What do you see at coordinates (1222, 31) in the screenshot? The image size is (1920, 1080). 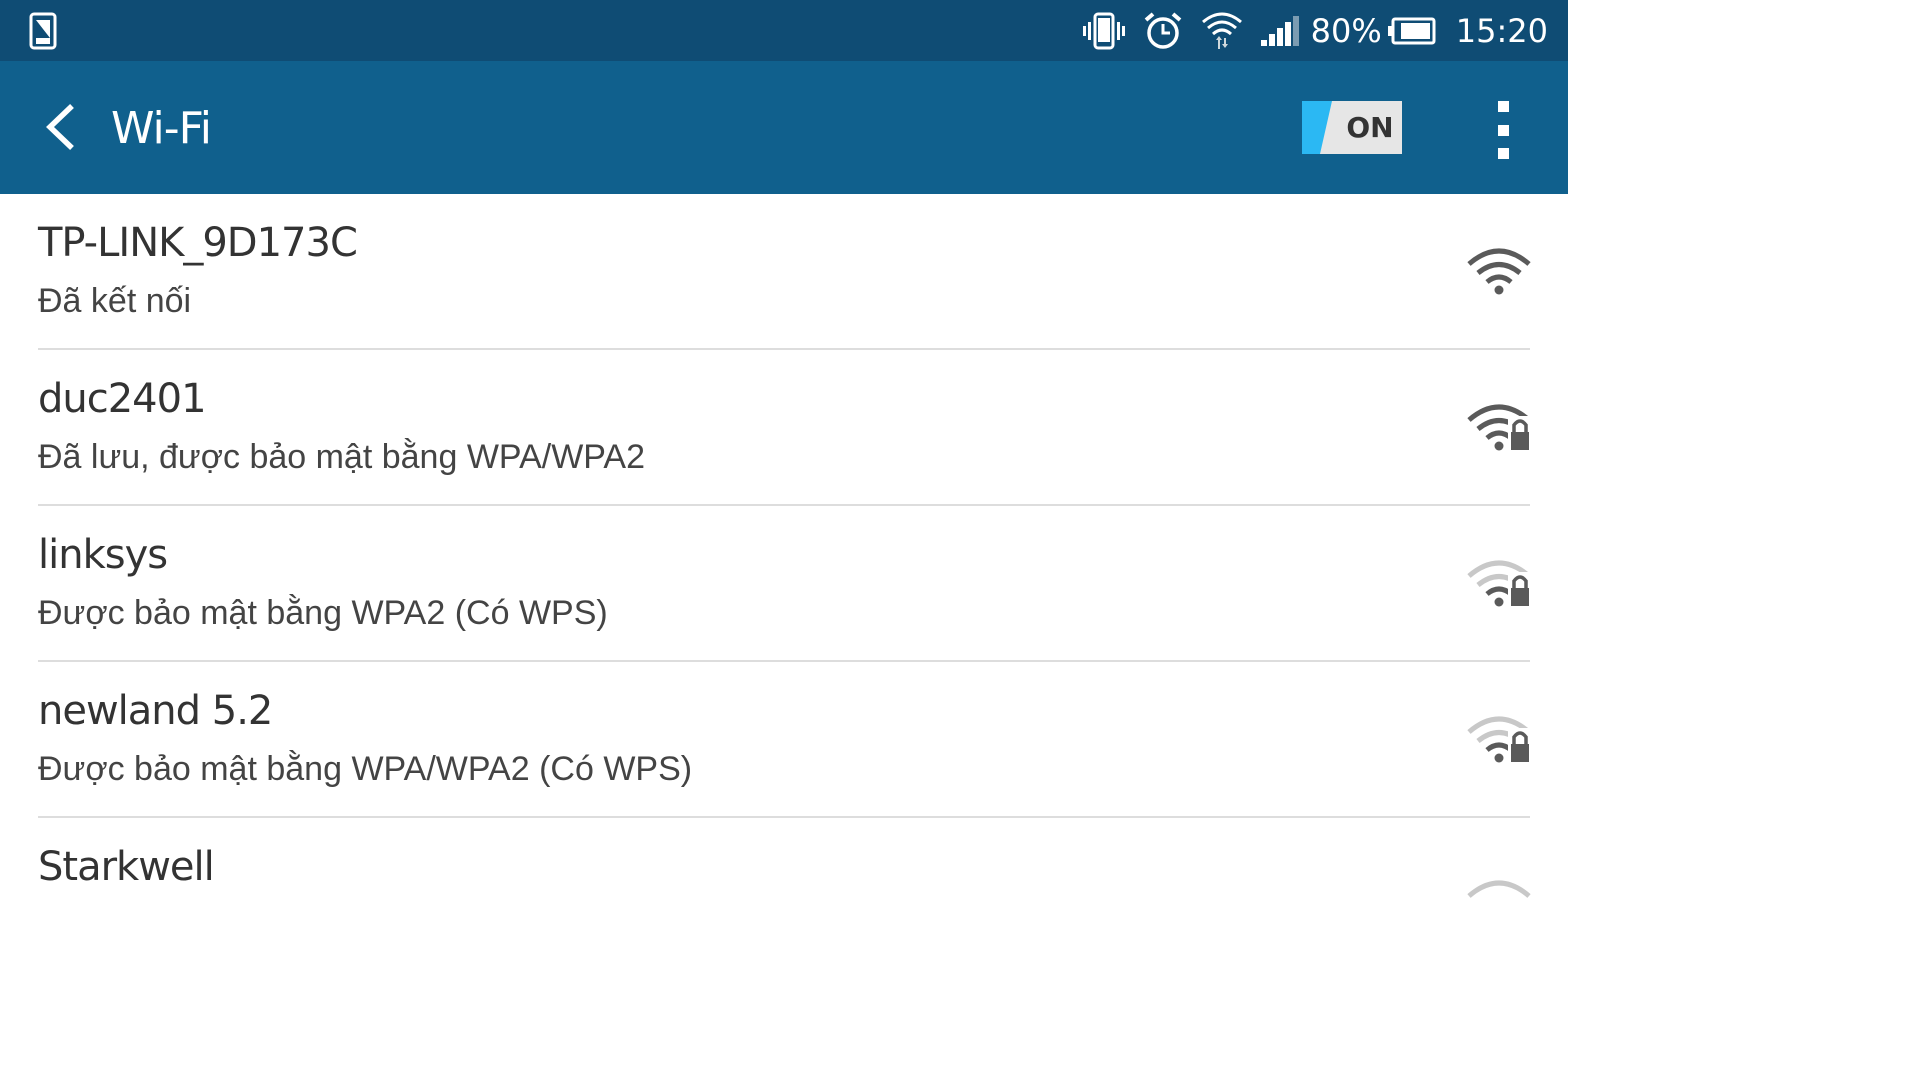 I see `wifi-data-icon` at bounding box center [1222, 31].